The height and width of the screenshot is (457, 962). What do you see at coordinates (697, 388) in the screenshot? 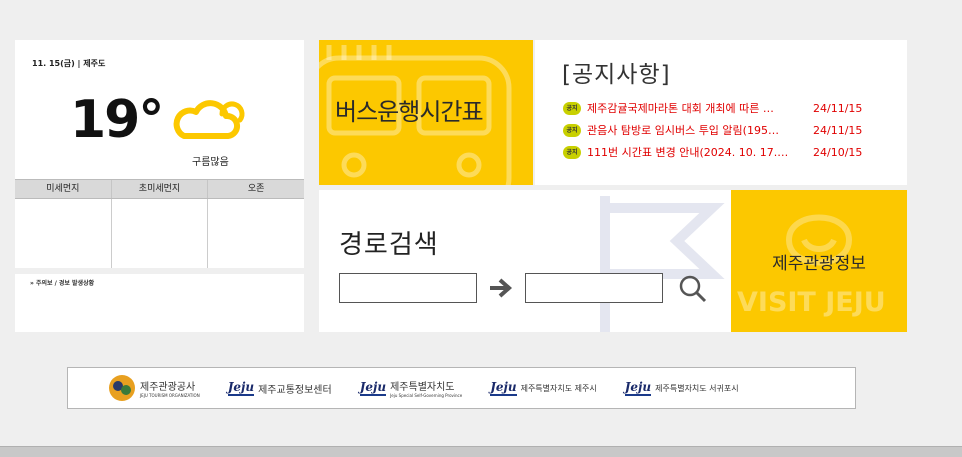
I see `logo-name: 제주특별자치도 서귀포시` at bounding box center [697, 388].